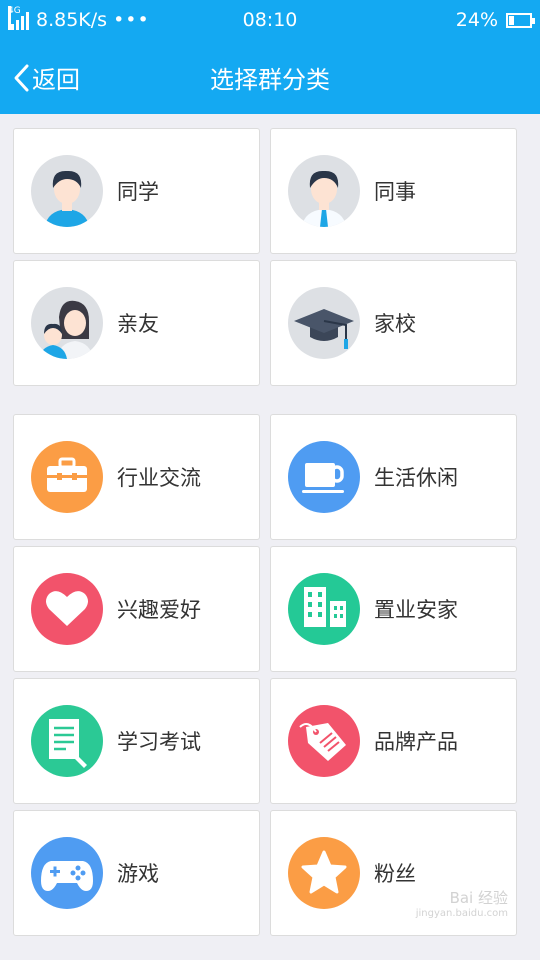 The image size is (540, 960). What do you see at coordinates (324, 323) in the screenshot?
I see `graduation-cap-icon` at bounding box center [324, 323].